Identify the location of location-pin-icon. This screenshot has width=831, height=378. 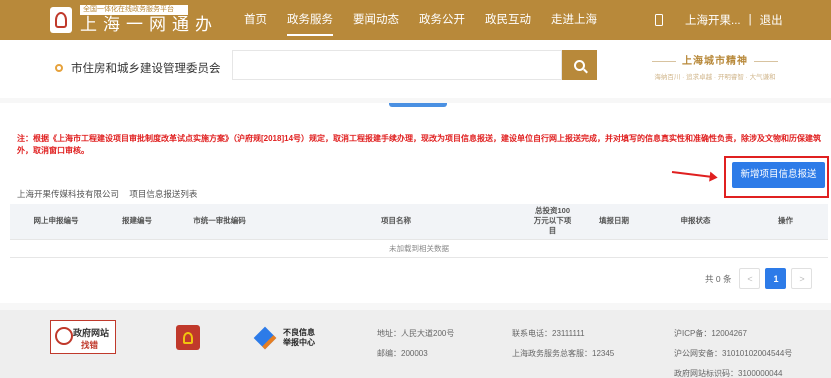
(59, 68).